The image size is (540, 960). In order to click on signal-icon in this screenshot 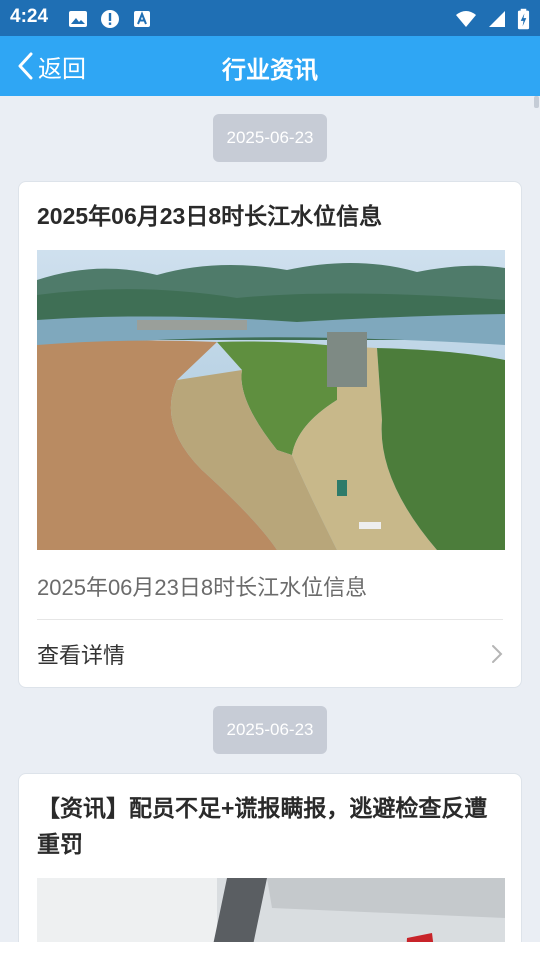, I will do `click(497, 19)`.